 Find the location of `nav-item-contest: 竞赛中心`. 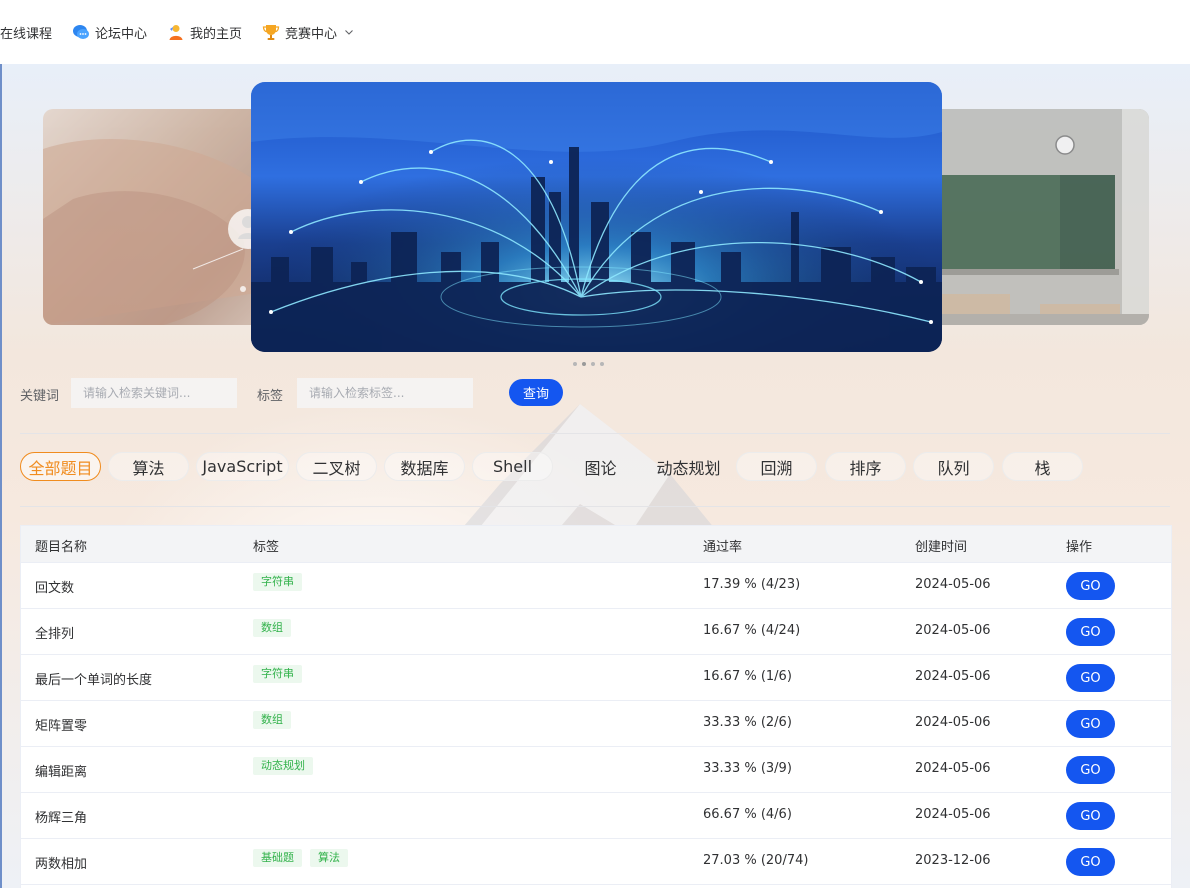

nav-item-contest: 竞赛中心 is located at coordinates (308, 32).